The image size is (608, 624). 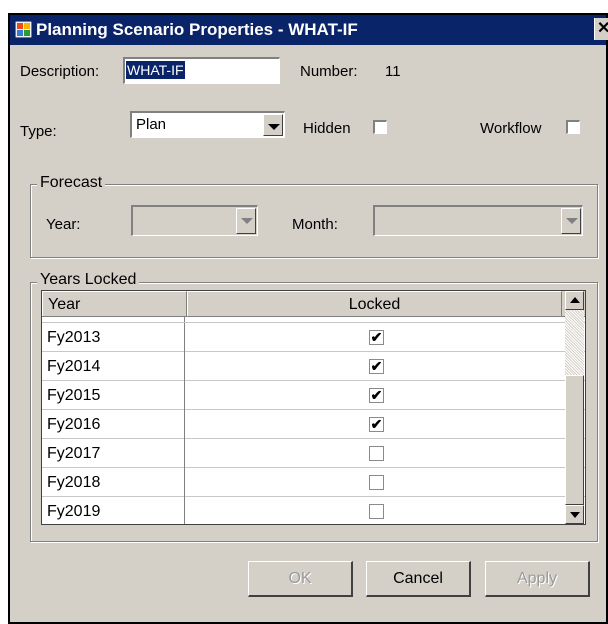 I want to click on hidden-checkbox, so click(x=380, y=127).